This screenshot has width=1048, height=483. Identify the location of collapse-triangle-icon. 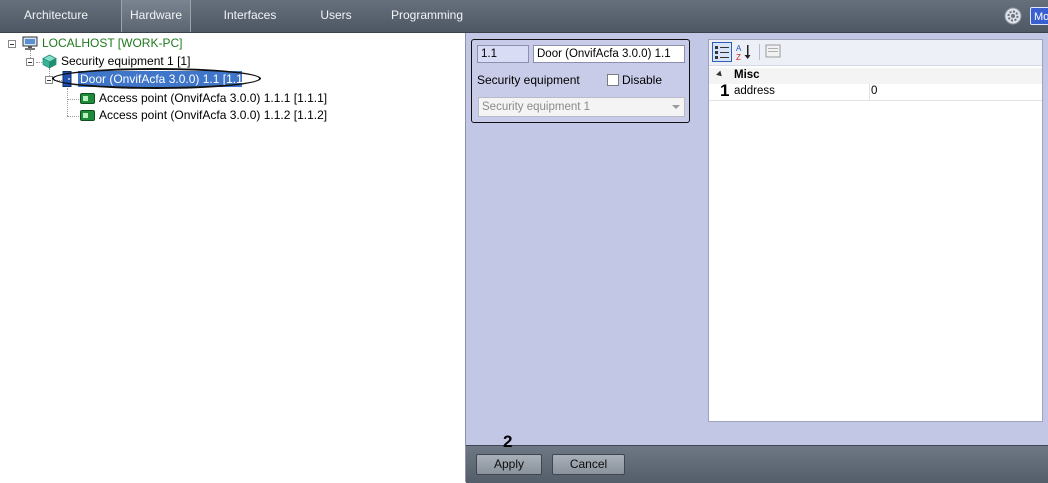
(720, 74).